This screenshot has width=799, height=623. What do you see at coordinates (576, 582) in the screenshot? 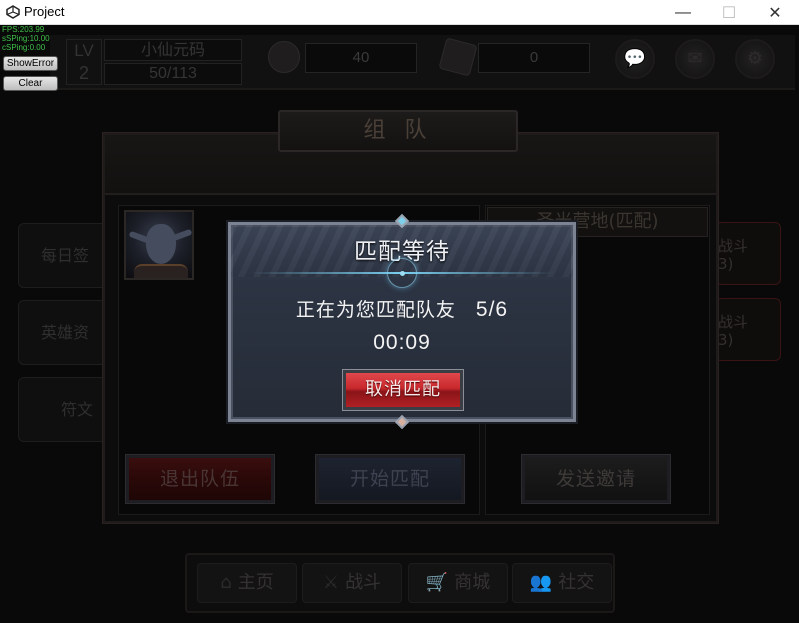
I see `nav-label: 社交` at bounding box center [576, 582].